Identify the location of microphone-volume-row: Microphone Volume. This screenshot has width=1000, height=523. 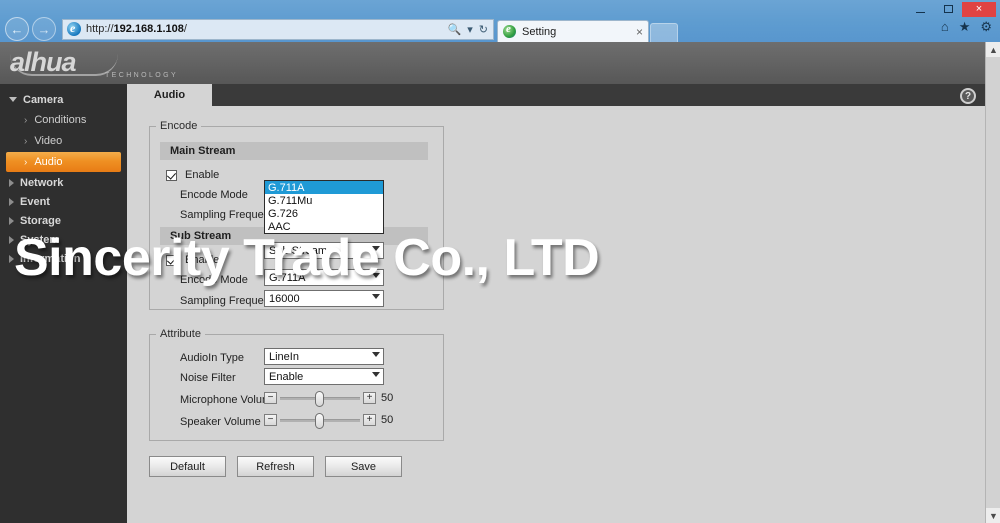
(228, 400).